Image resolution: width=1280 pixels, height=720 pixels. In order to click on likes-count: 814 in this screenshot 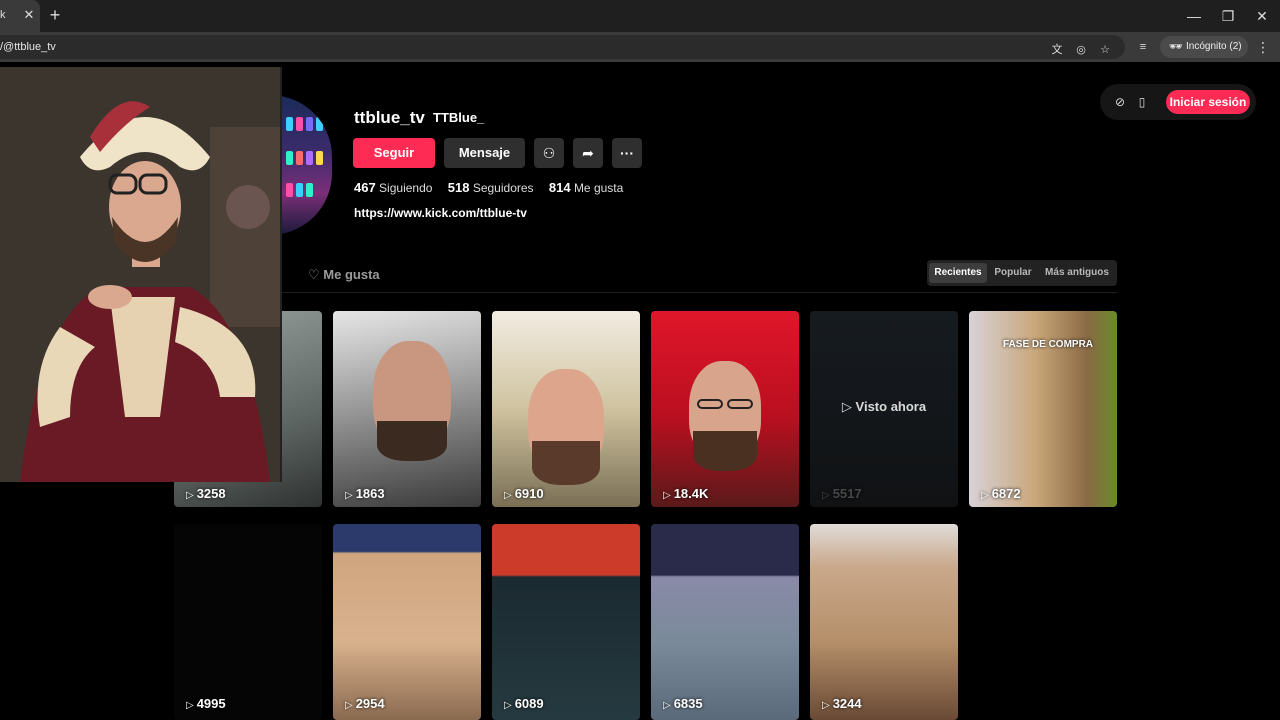, I will do `click(559, 187)`.